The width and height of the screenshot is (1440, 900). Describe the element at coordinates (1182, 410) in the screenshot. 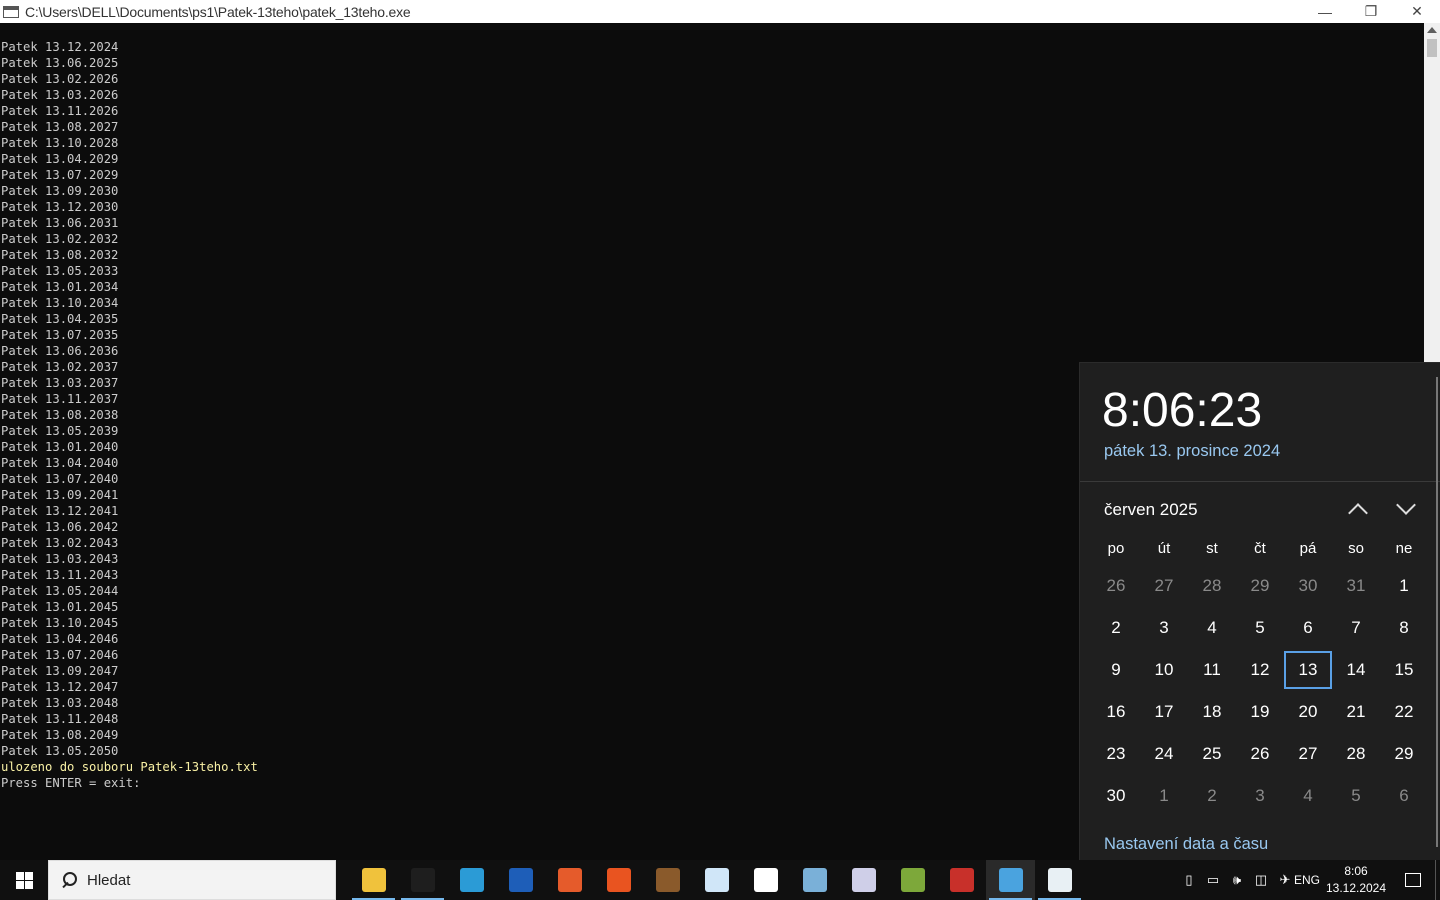

I see `flyout-clock: 8:06:23` at that location.